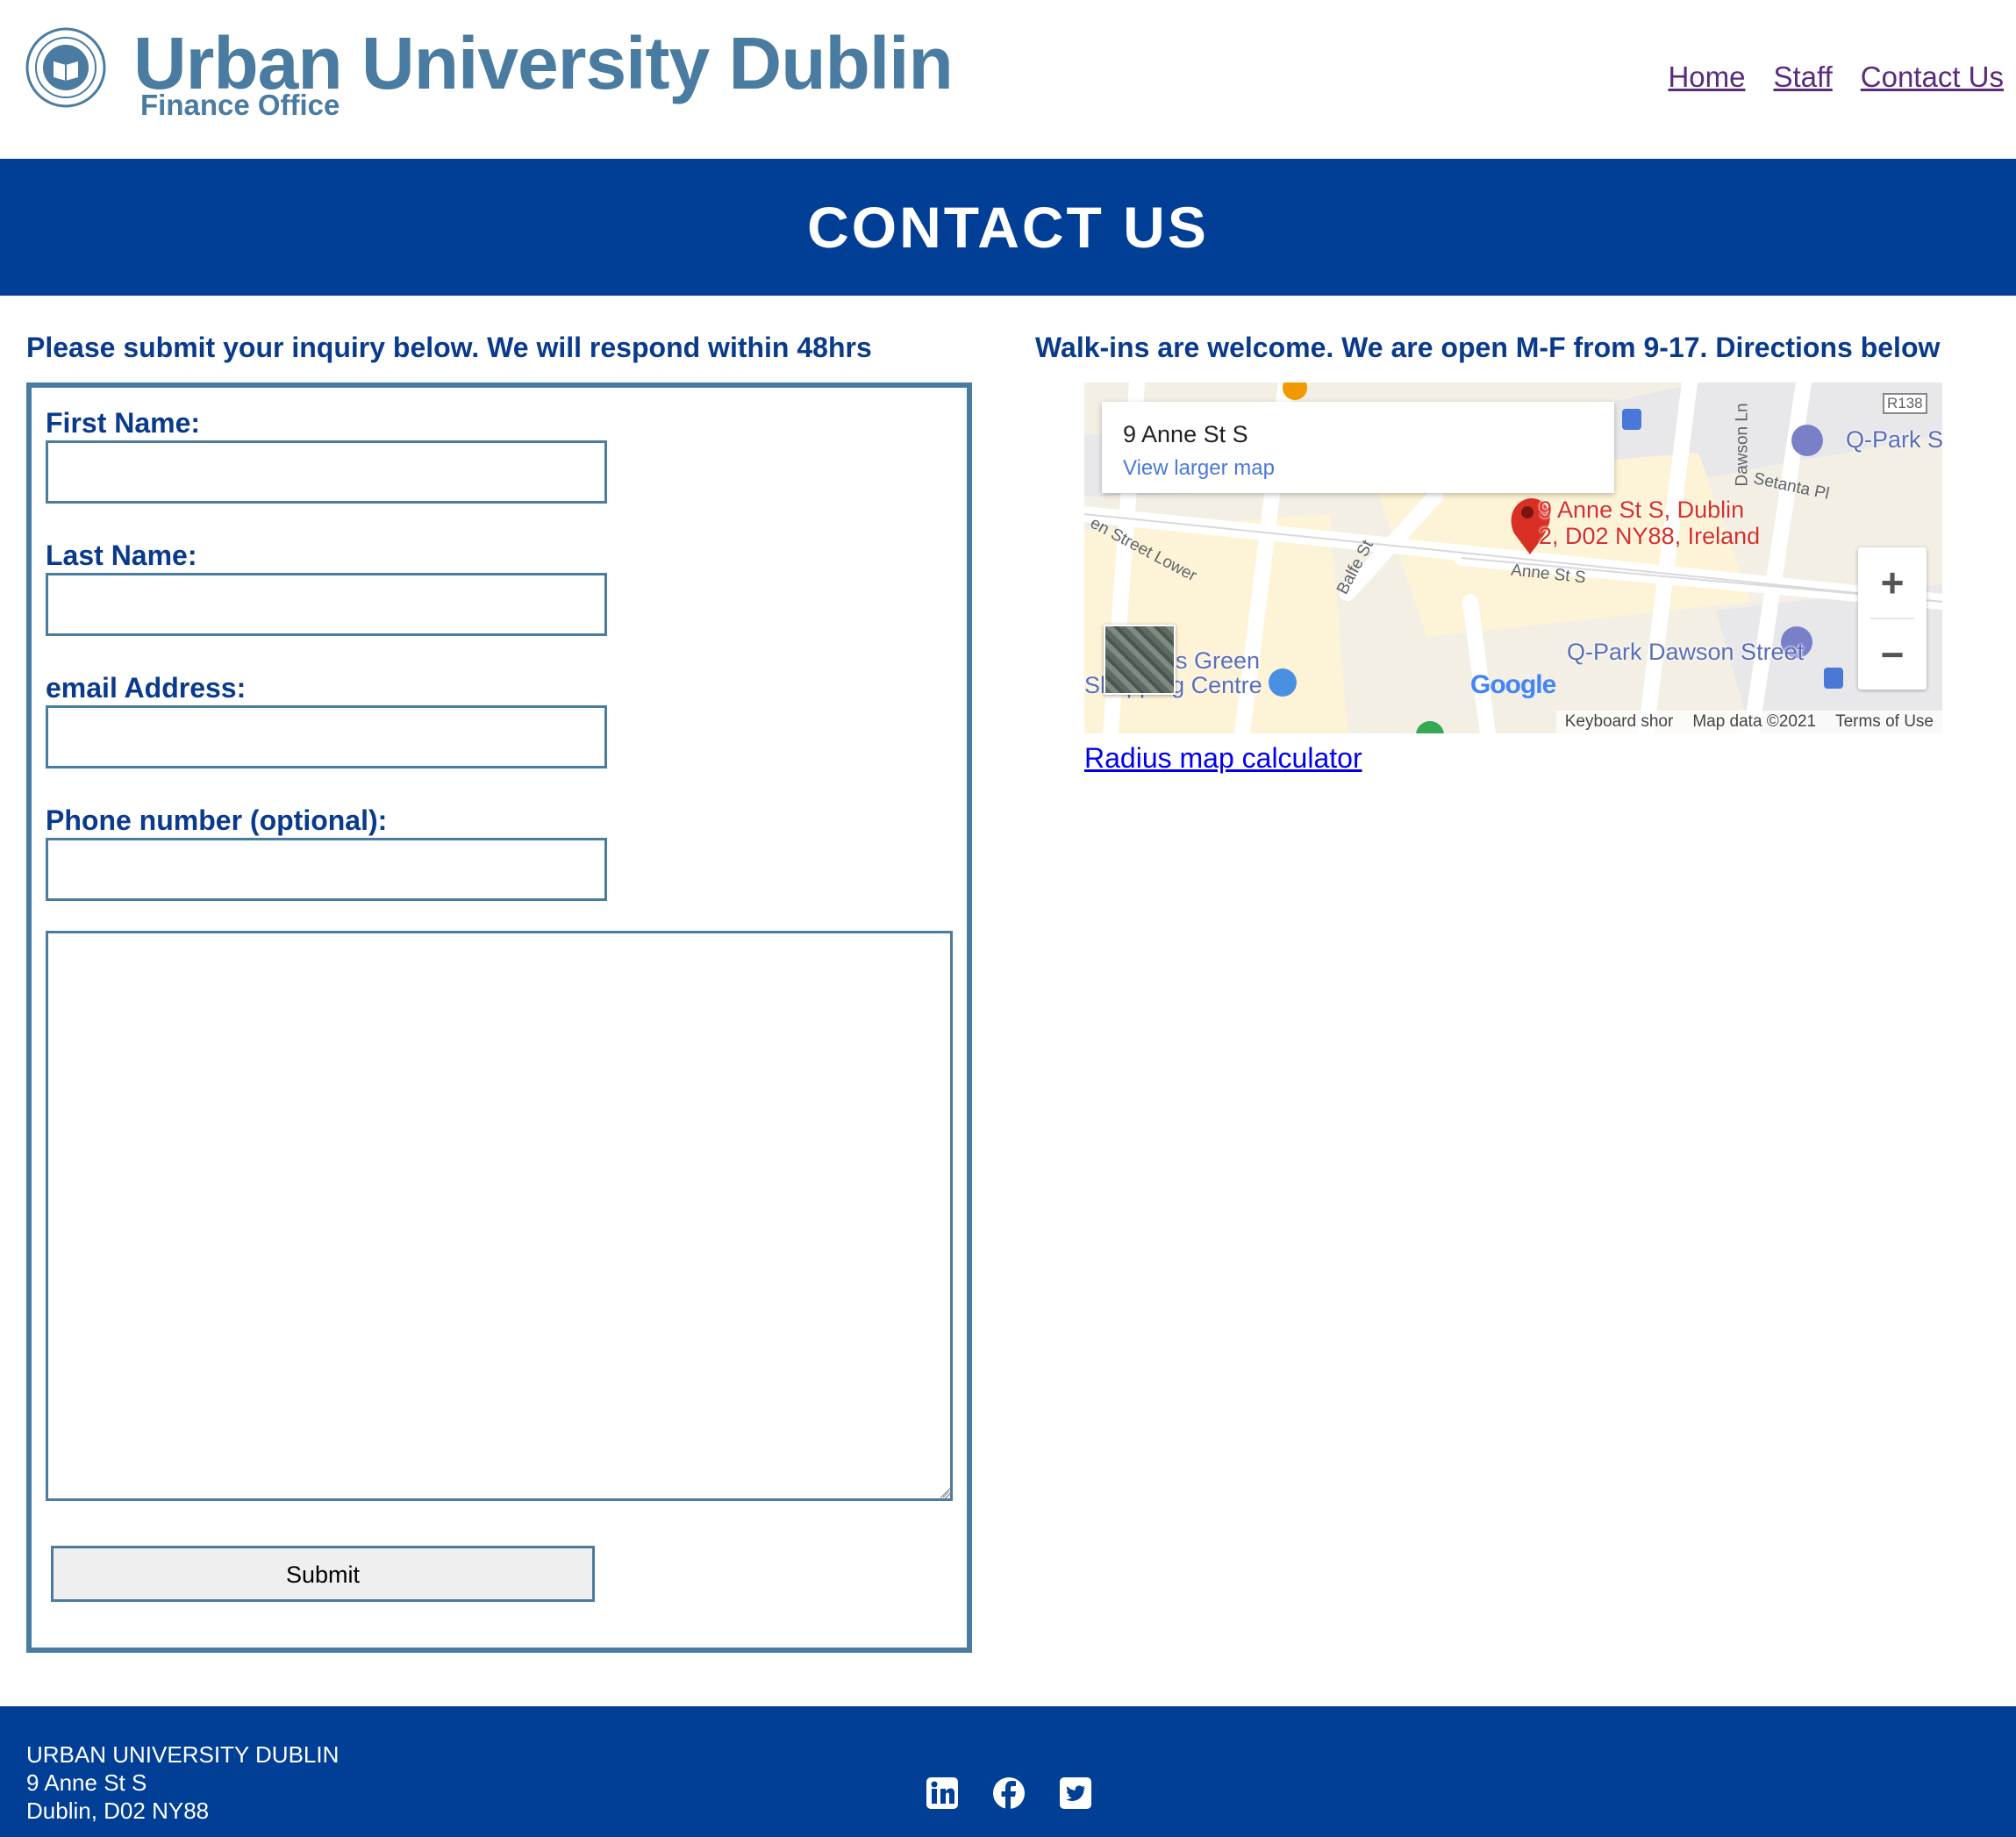 The image size is (2016, 1837). What do you see at coordinates (1185, 434) in the screenshot?
I see `map-card-address: 9 Anne St S` at bounding box center [1185, 434].